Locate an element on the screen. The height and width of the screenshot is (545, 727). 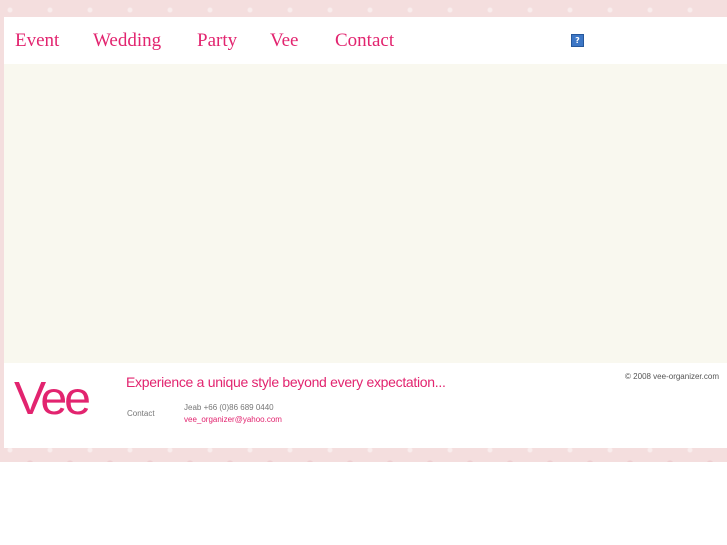
contact-email-link: vee_organizer@yahoo.com is located at coordinates (233, 419).